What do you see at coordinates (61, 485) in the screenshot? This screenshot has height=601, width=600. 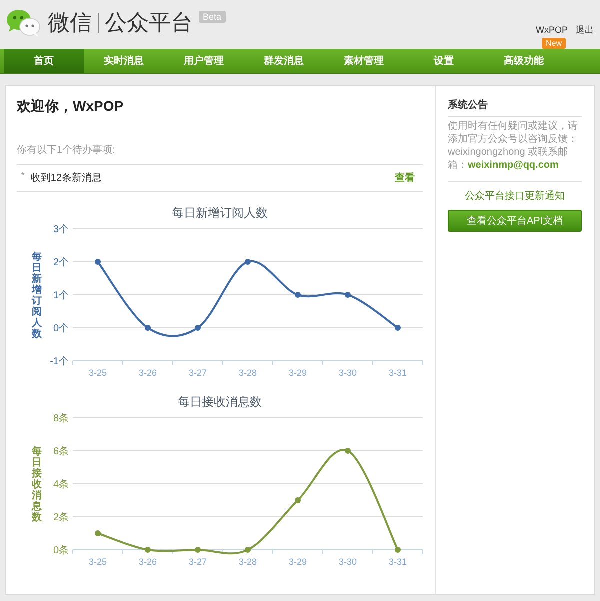 I see `axis-tick-label: 4条` at bounding box center [61, 485].